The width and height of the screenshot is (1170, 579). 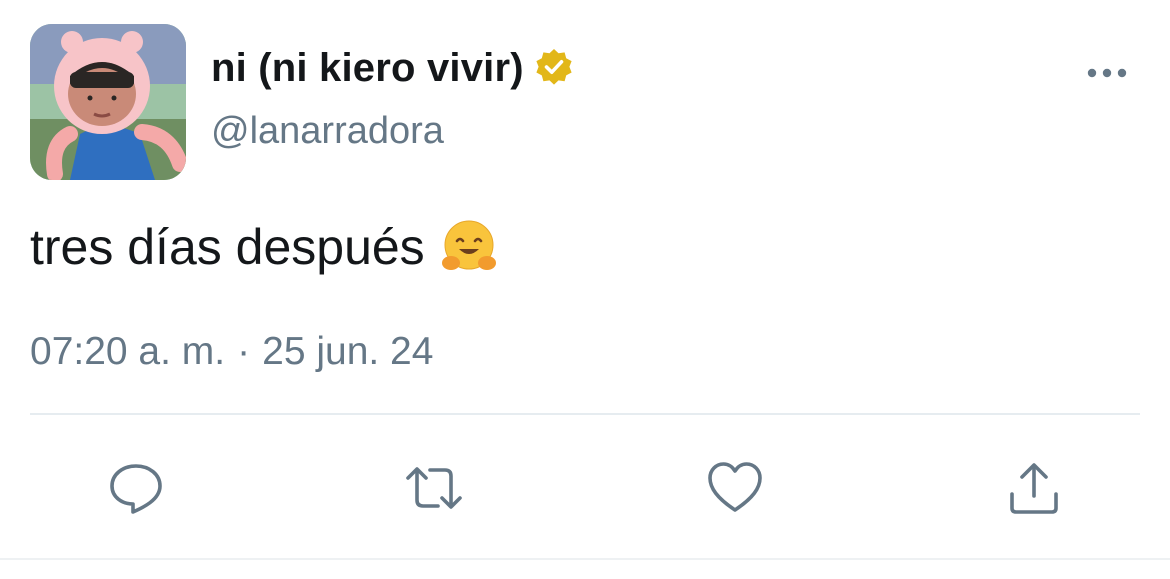 I want to click on retweet-button, so click(x=434, y=488).